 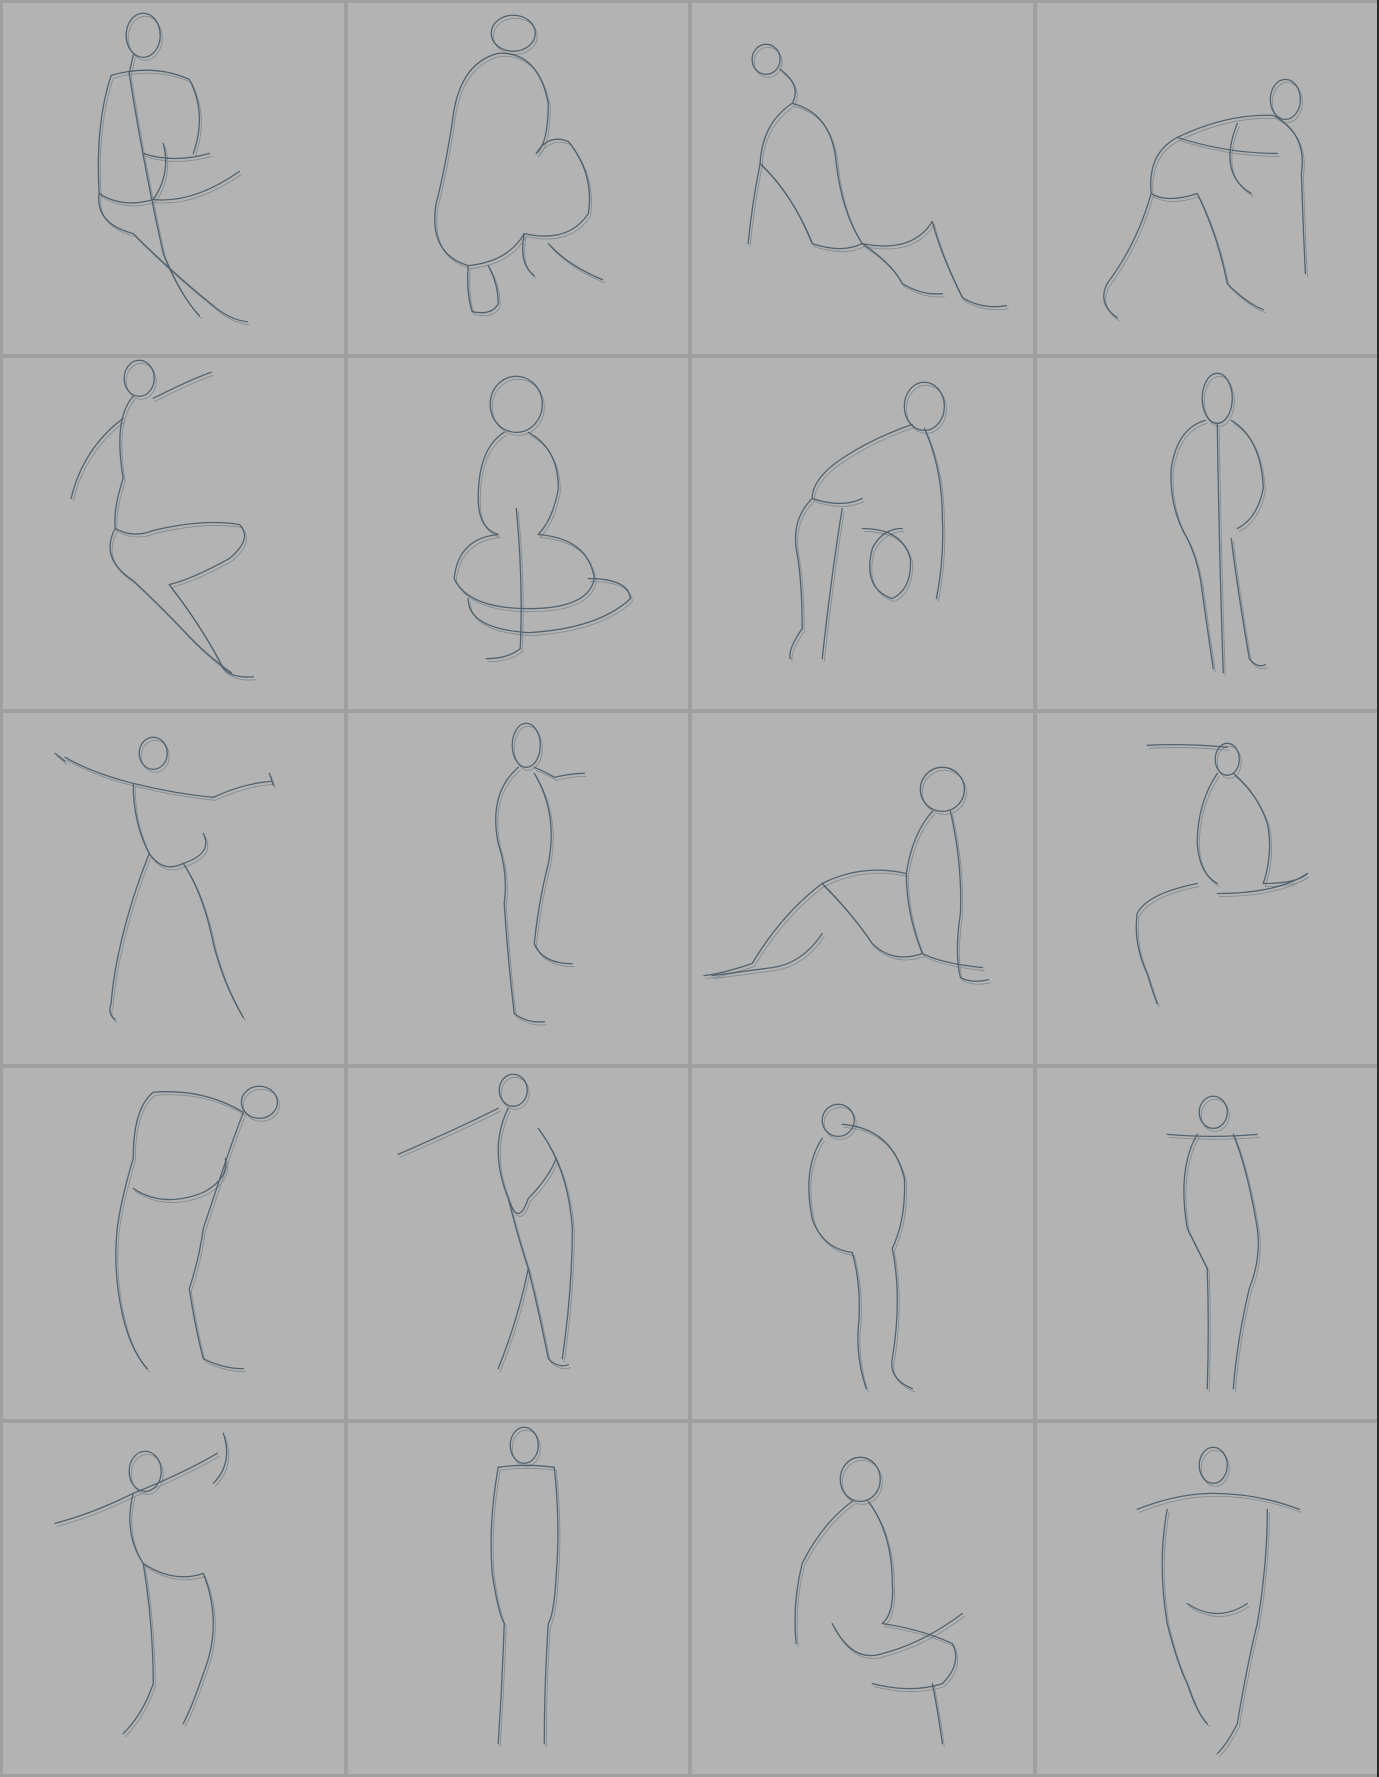 I want to click on sketch-panel-crouching-back, so click(x=517, y=178).